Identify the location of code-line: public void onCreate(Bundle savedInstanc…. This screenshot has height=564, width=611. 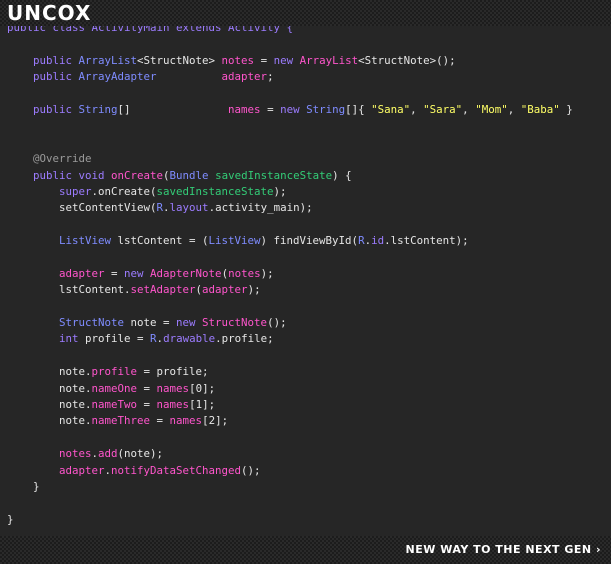
(305, 176).